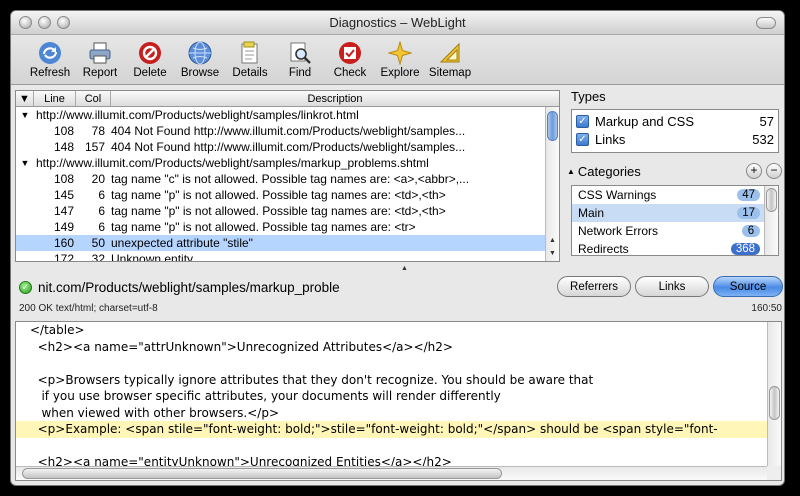  What do you see at coordinates (250, 59) in the screenshot?
I see `details-button: Details` at bounding box center [250, 59].